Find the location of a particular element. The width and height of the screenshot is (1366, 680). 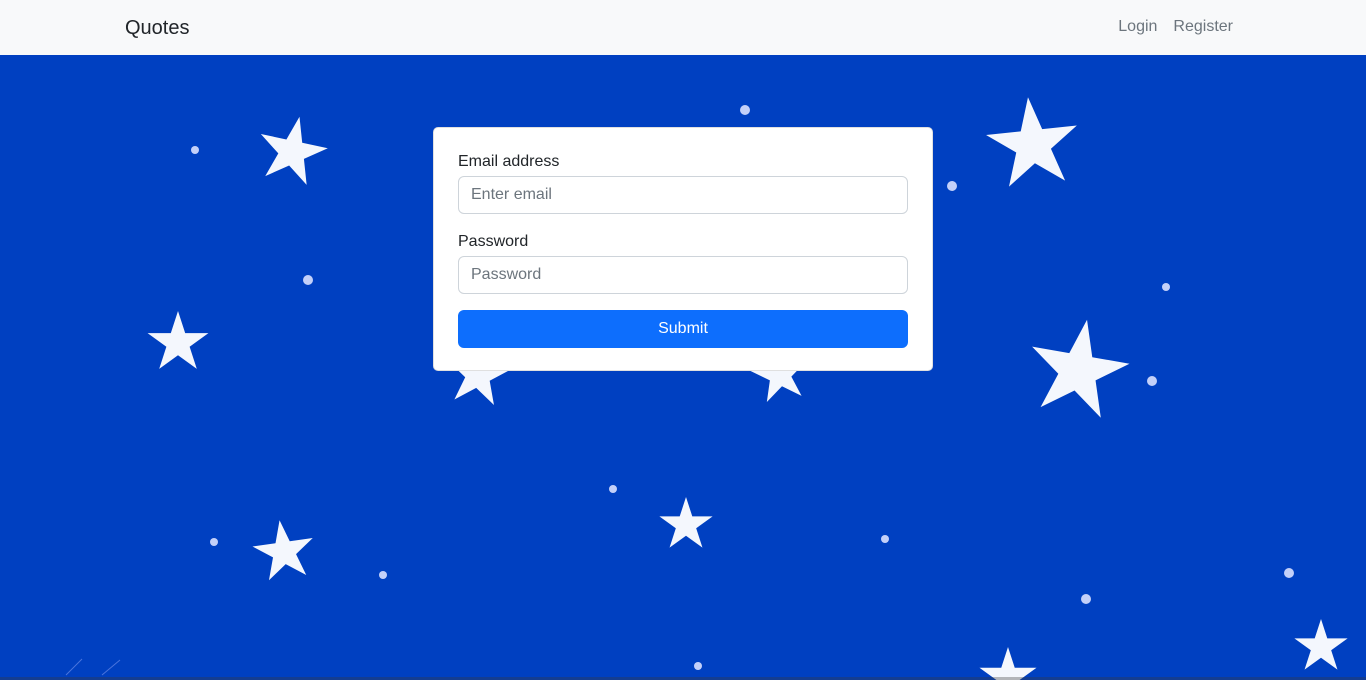

password-group: Password is located at coordinates (683, 263).